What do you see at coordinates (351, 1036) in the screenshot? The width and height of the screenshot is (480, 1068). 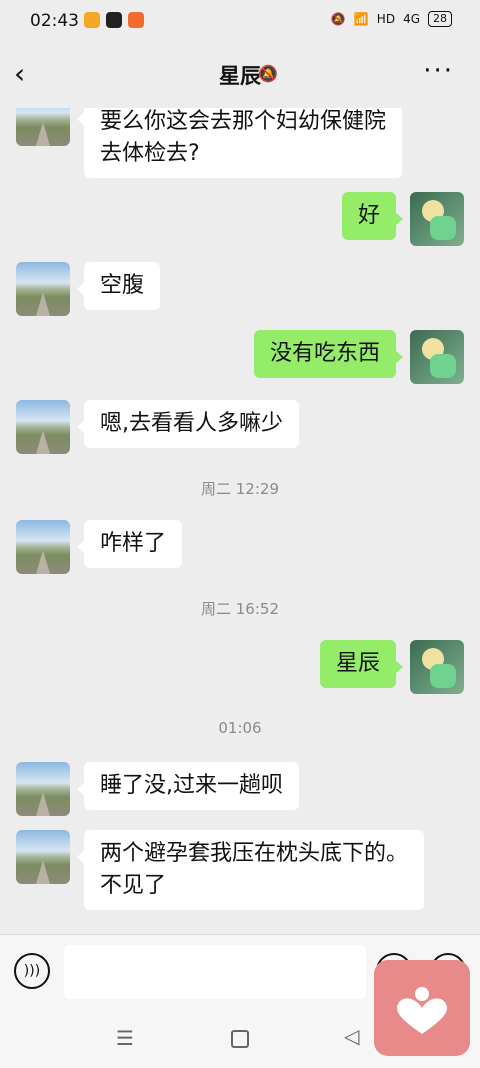 I see `back-triangle-icon: ◁` at bounding box center [351, 1036].